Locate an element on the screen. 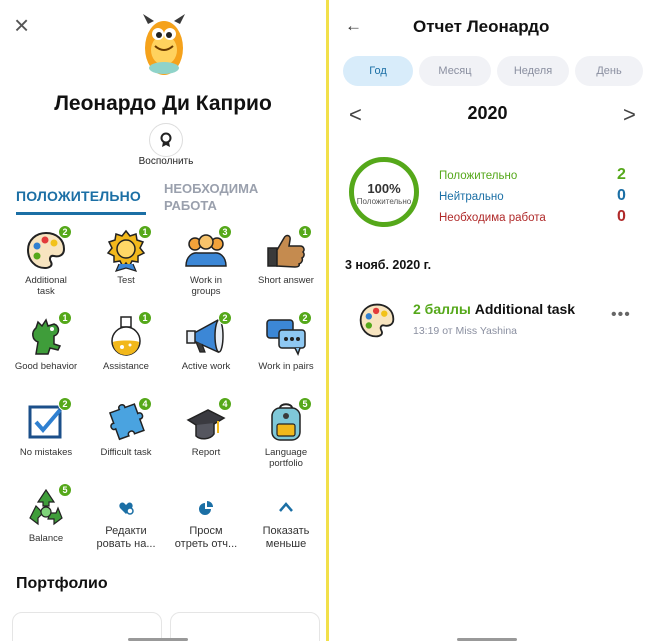  skill-label: Active work is located at coordinates (206, 366).